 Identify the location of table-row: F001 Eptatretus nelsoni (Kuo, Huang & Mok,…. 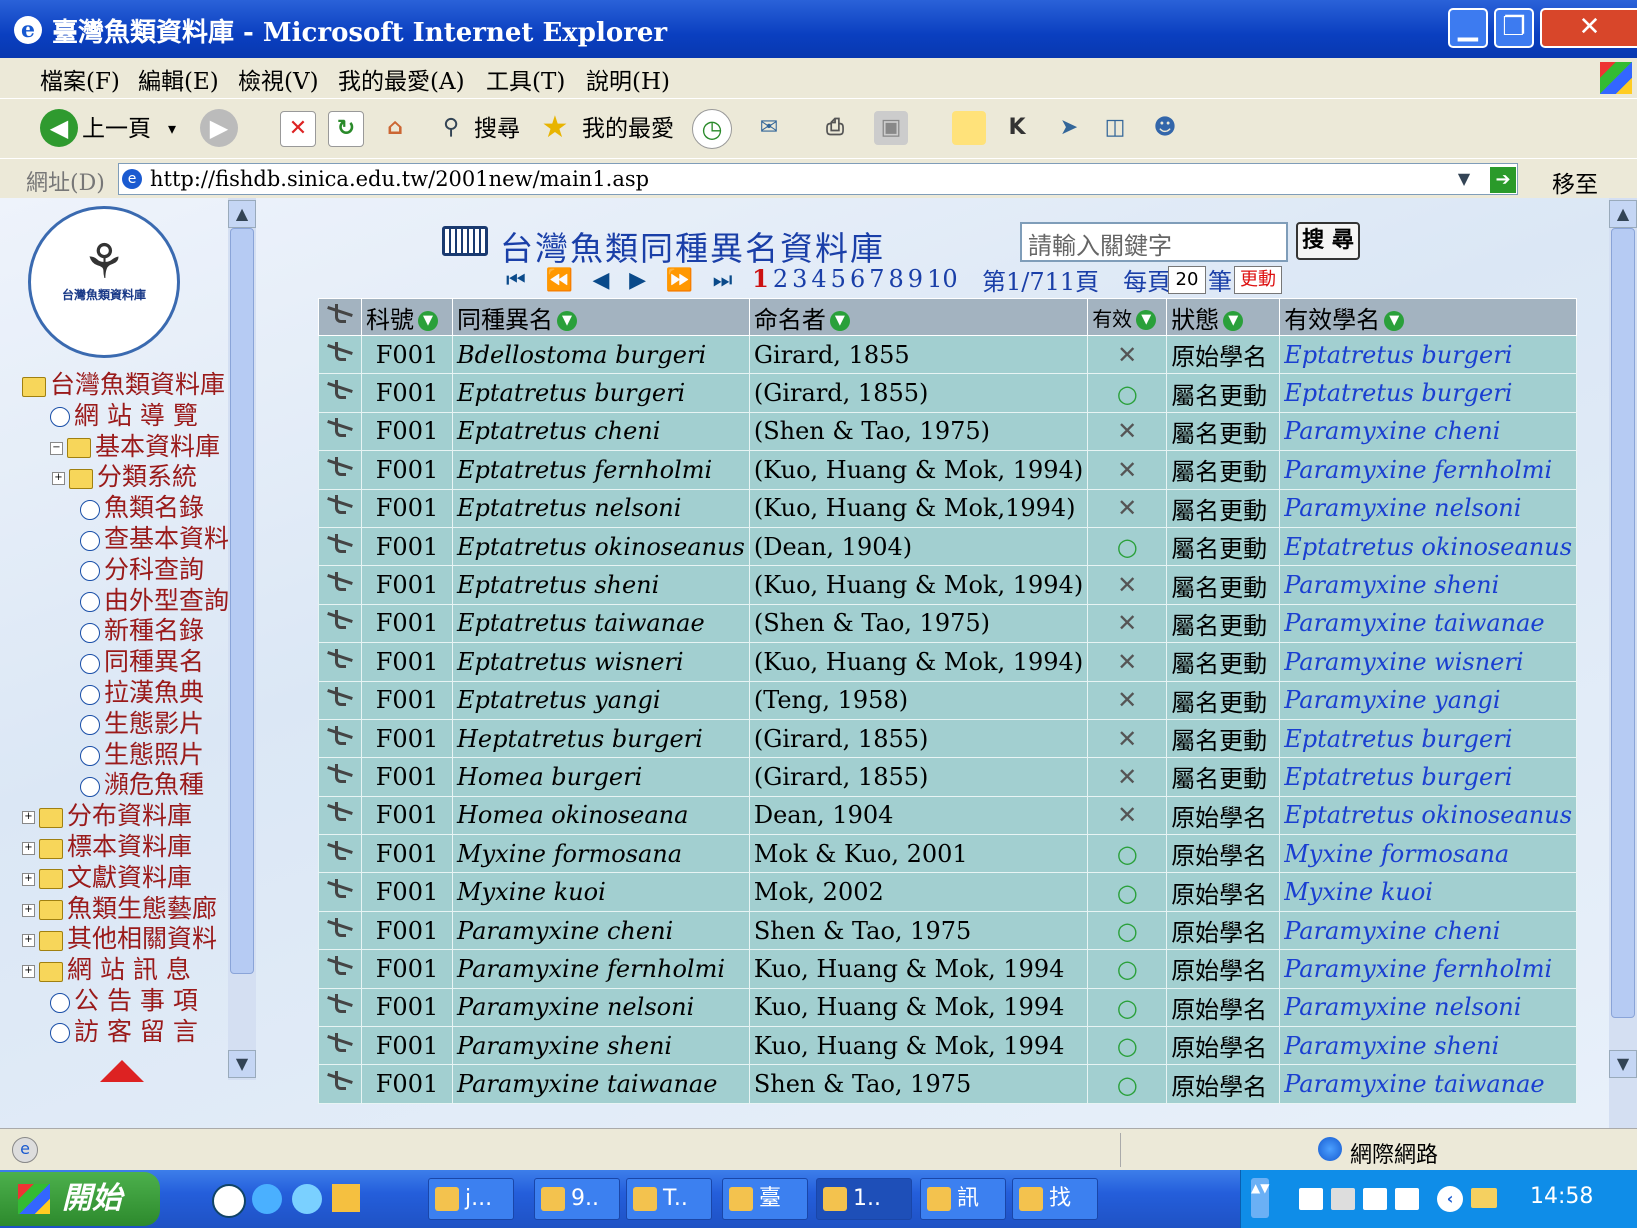
(948, 508).